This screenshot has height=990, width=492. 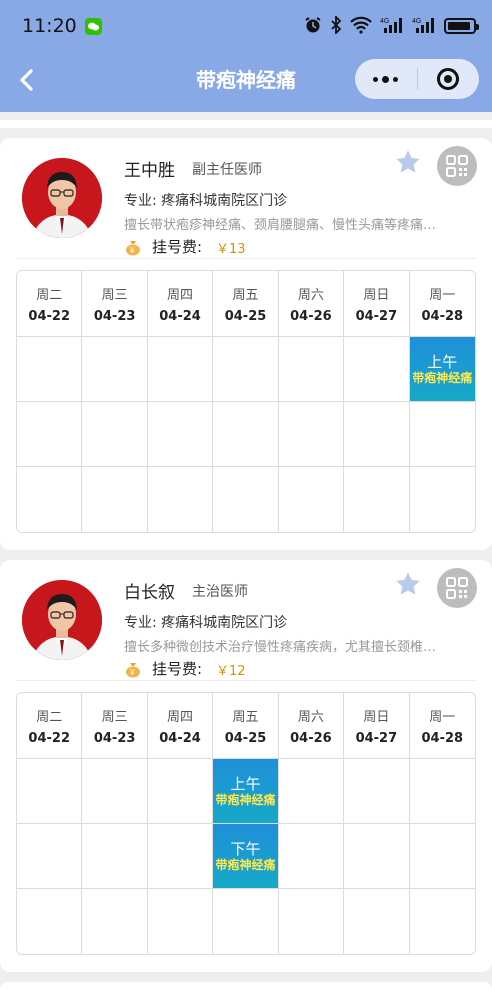 What do you see at coordinates (115, 726) in the screenshot?
I see `schedule-day-header: 周三 04-23` at bounding box center [115, 726].